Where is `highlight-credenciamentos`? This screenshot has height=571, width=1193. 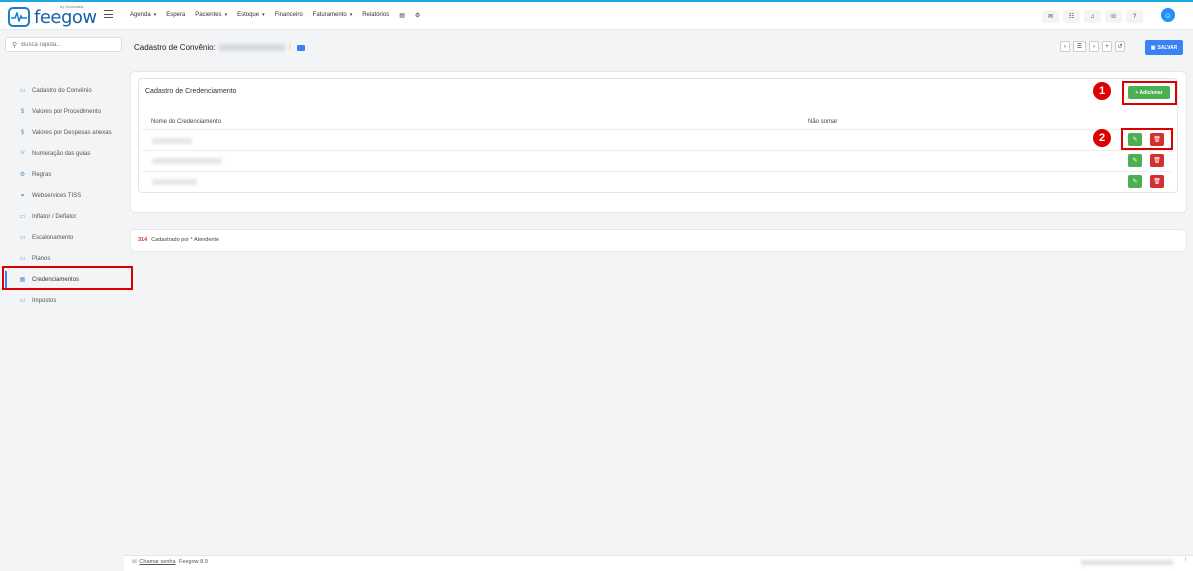
highlight-credenciamentos is located at coordinates (67, 278).